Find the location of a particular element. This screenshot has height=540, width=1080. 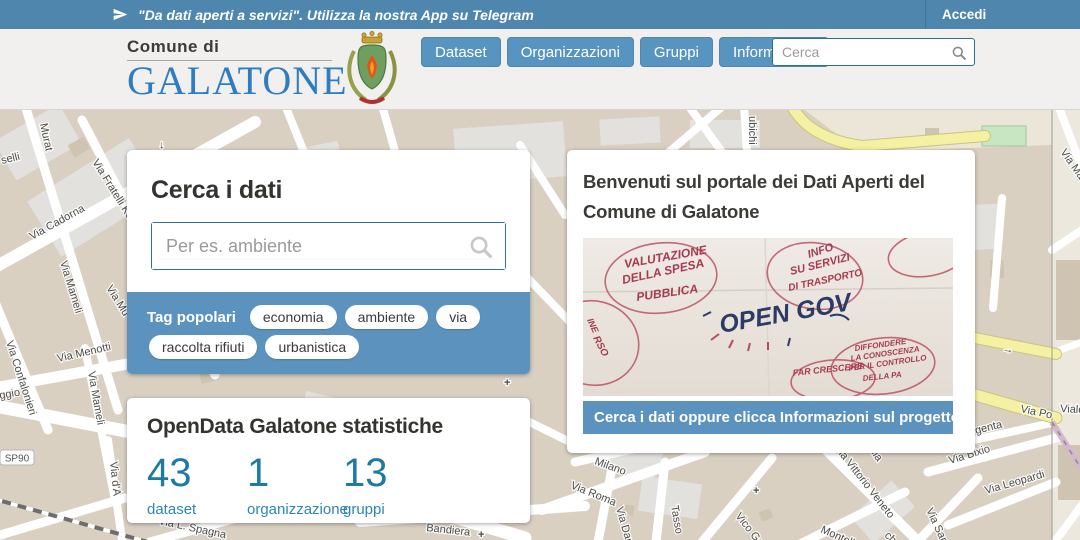

nav-gruppi: Gruppi is located at coordinates (676, 52).